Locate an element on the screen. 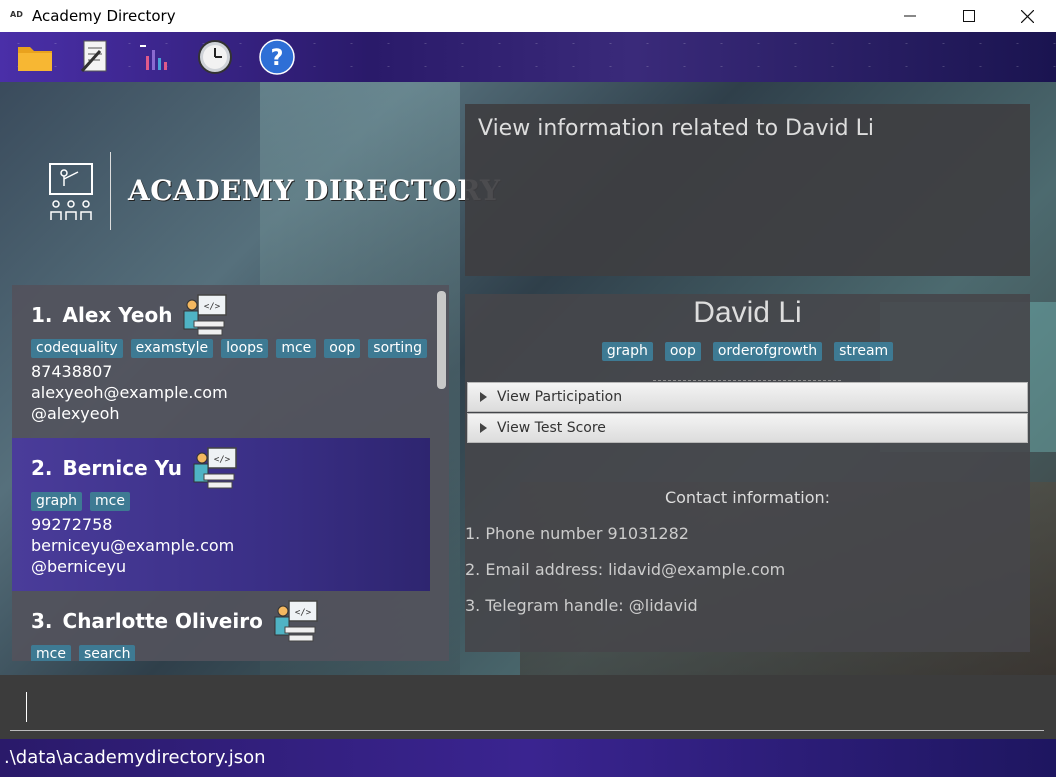 Image resolution: width=1056 pixels, height=777 pixels. view-participation-toggle: View Participation is located at coordinates (747, 397).